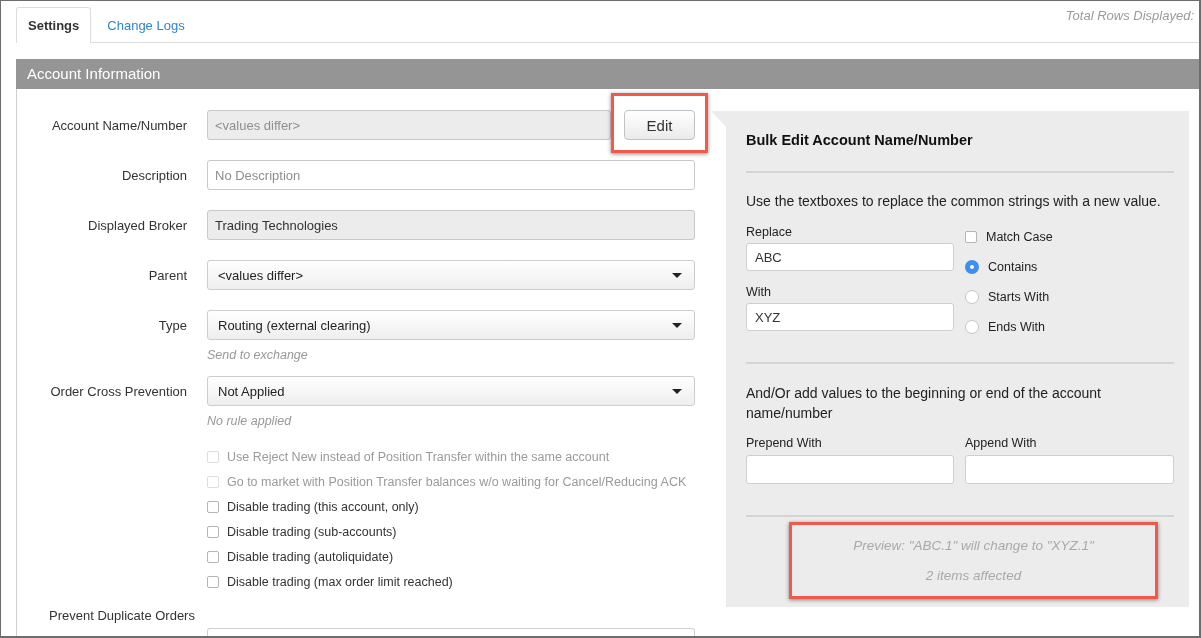 The height and width of the screenshot is (638, 1201). Describe the element at coordinates (1001, 443) in the screenshot. I see `field-label: Append With` at that location.